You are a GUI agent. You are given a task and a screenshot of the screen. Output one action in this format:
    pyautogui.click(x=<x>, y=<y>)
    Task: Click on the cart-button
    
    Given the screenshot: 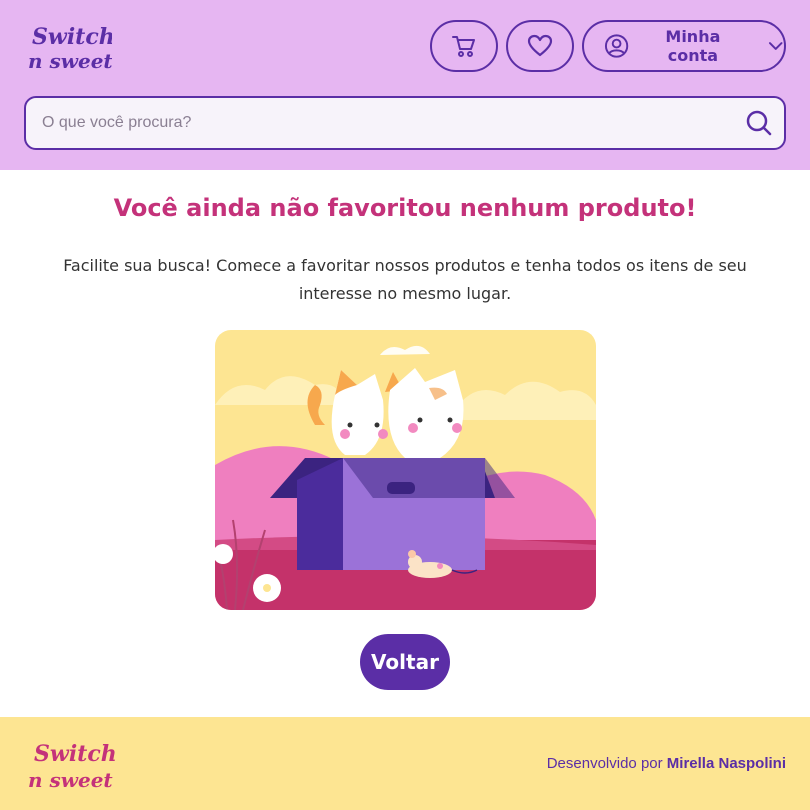 What is the action you would take?
    pyautogui.click(x=464, y=46)
    